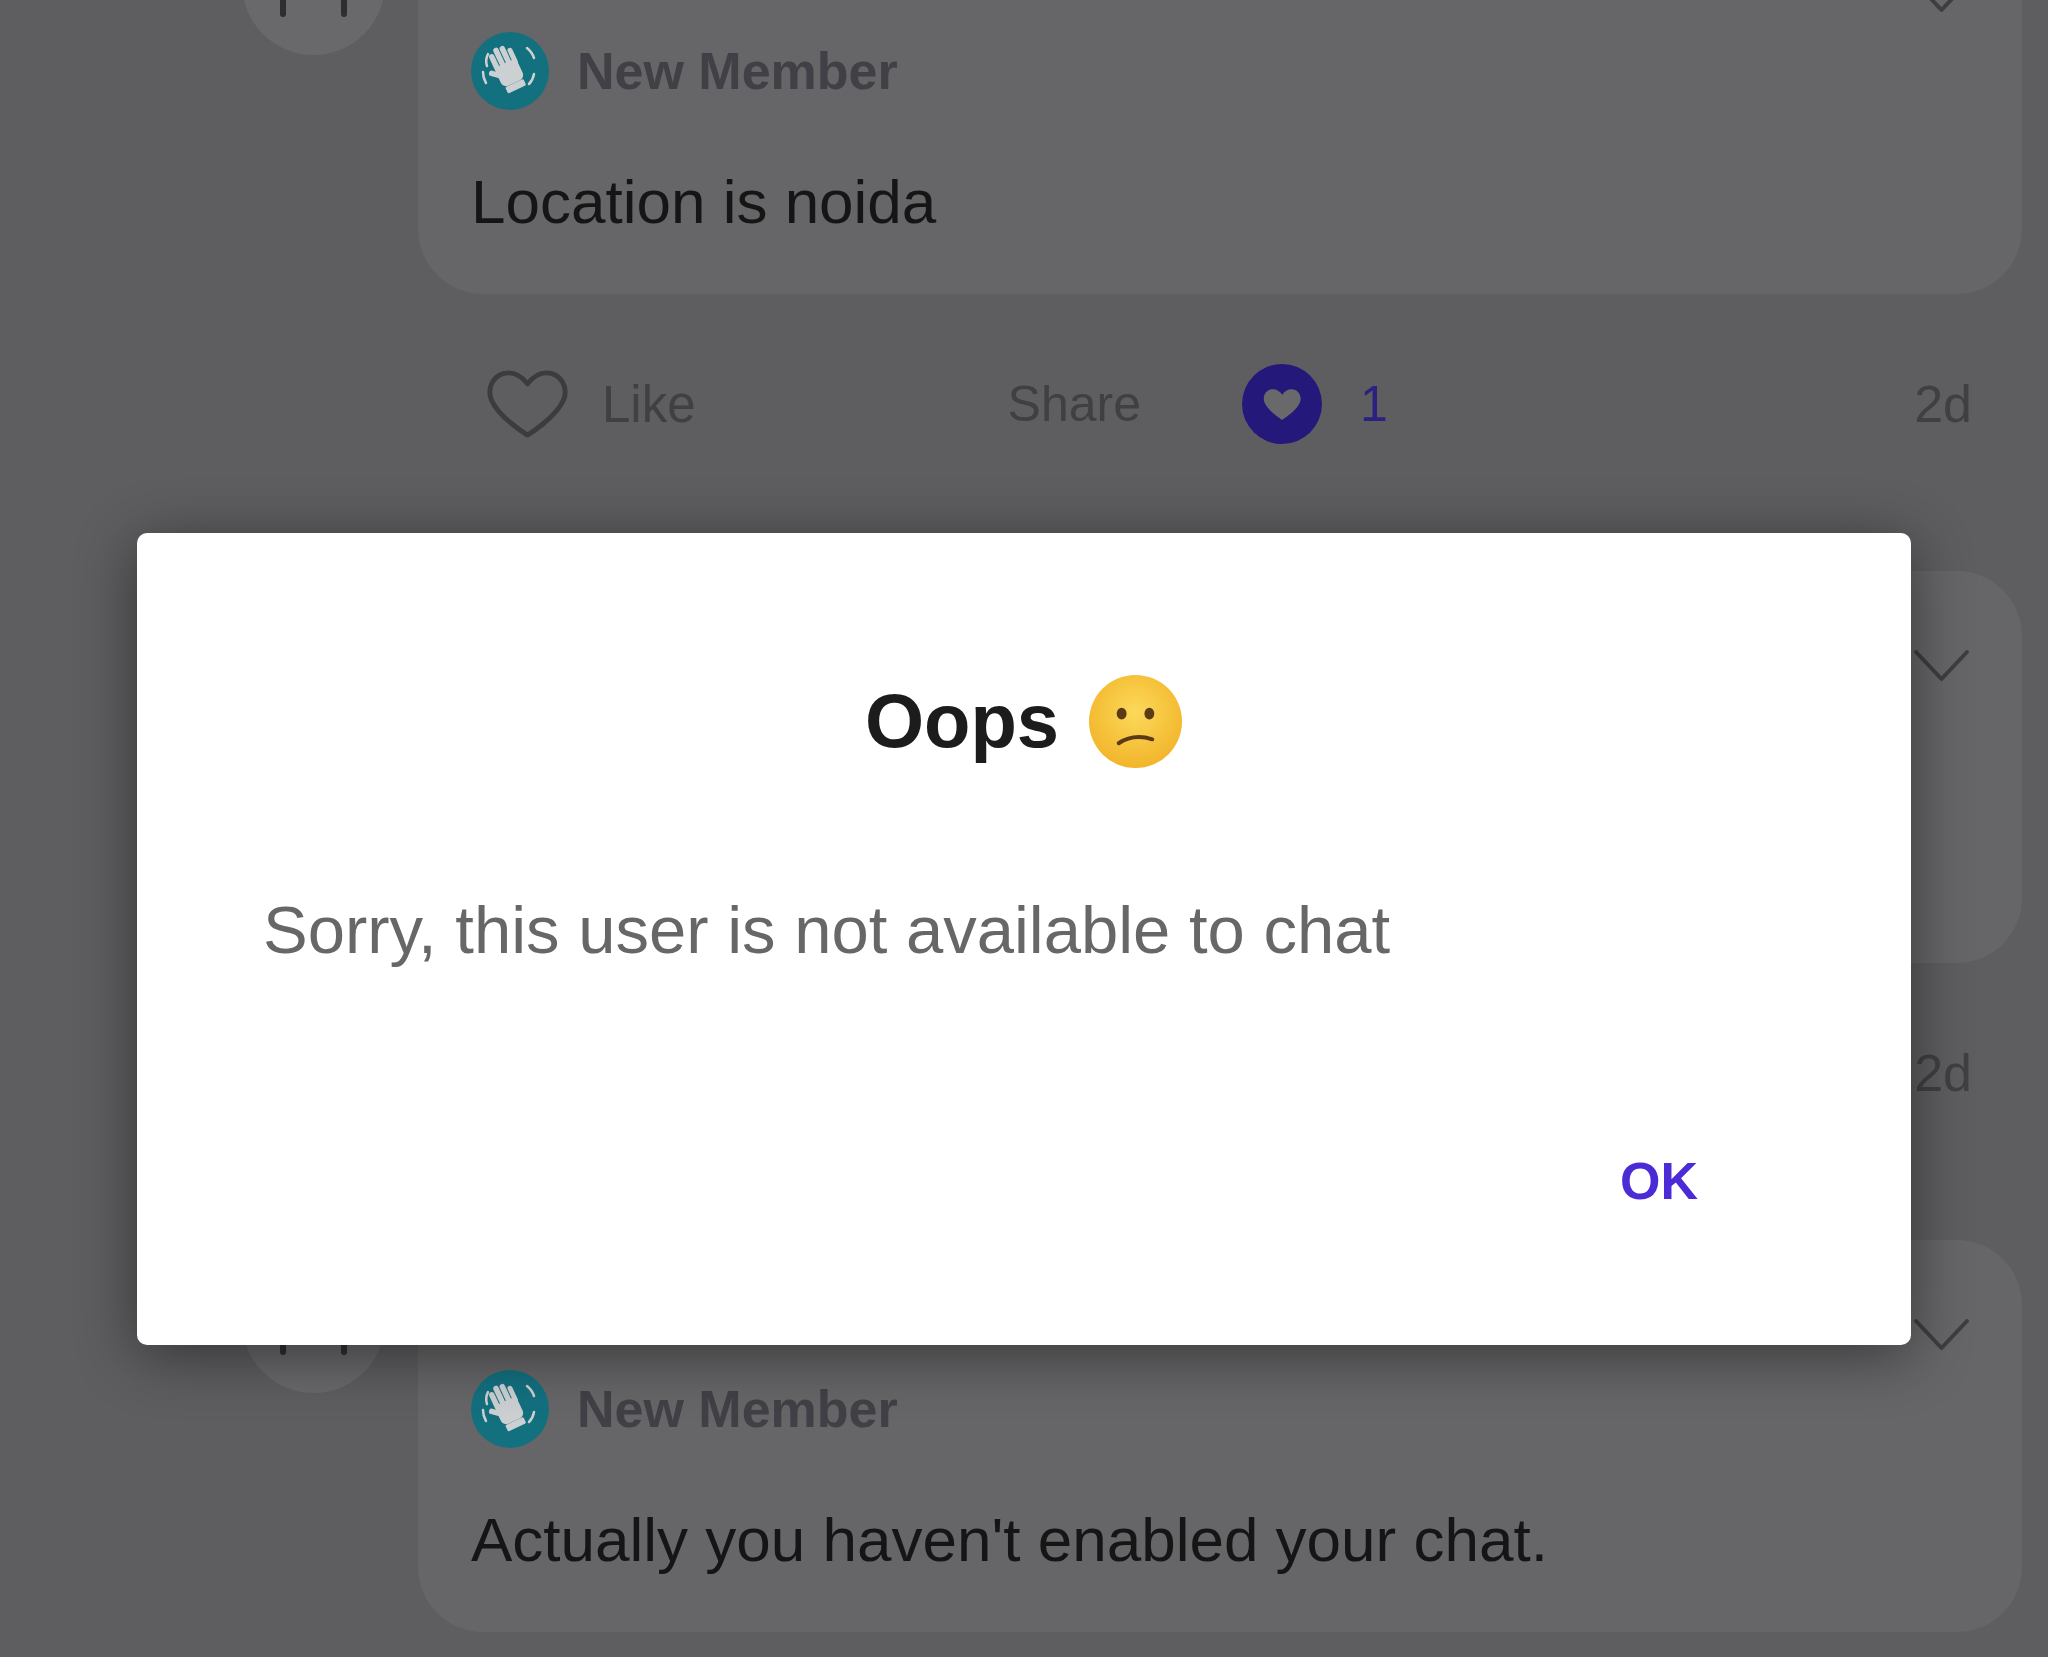 This screenshot has width=2048, height=1657. Describe the element at coordinates (1009, 1540) in the screenshot. I see `post-text: Actually you haven't enabled your chat.` at that location.